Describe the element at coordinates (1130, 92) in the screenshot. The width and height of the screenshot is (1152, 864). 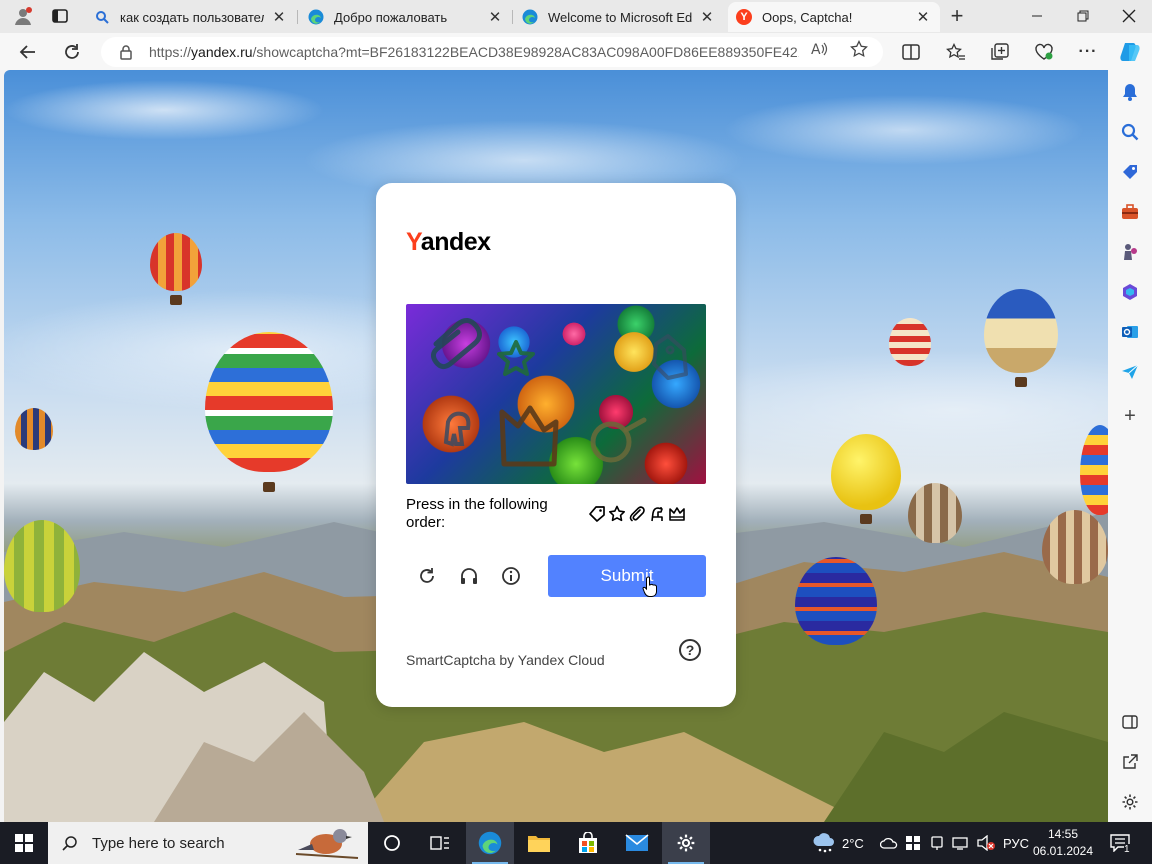
I see `bell-icon` at that location.